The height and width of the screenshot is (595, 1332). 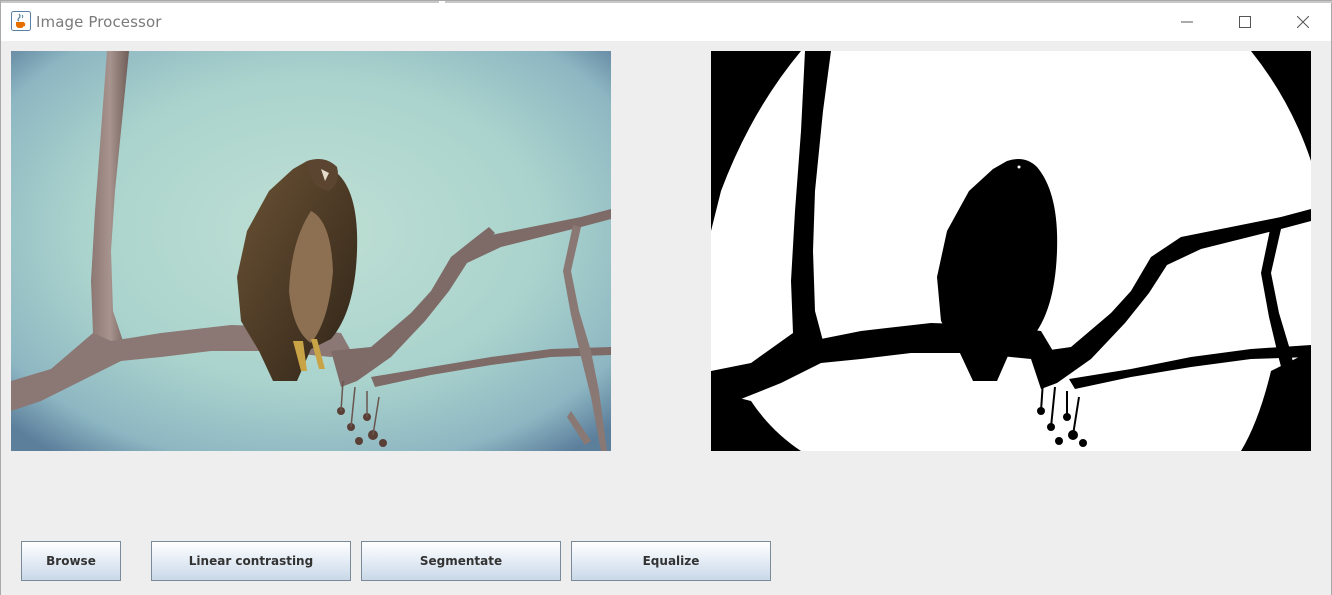 I want to click on browse-button: Browse, so click(x=71, y=561).